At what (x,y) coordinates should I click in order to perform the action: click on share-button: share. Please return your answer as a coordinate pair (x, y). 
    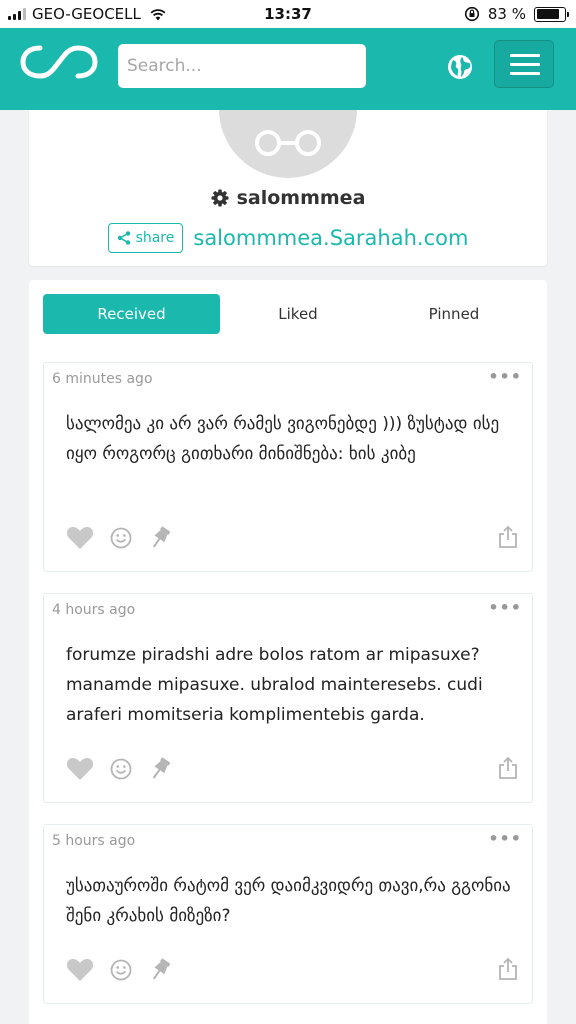
    Looking at the image, I should click on (145, 238).